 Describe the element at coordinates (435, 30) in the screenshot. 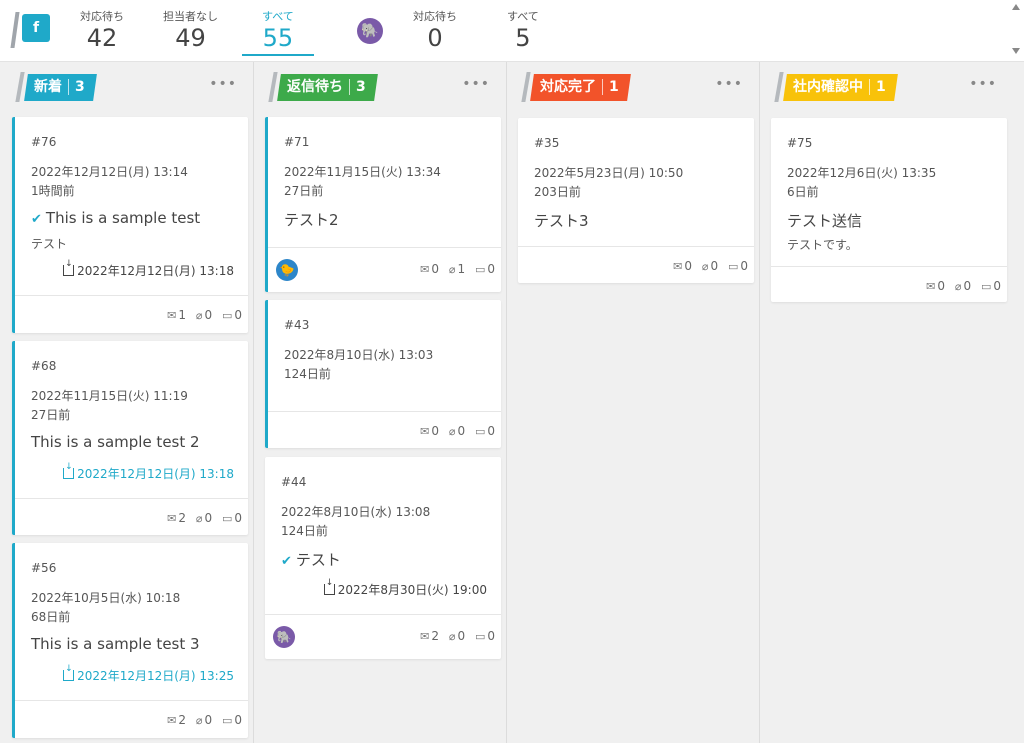

I see `stat-user-waiting: 対応待ち 0` at that location.